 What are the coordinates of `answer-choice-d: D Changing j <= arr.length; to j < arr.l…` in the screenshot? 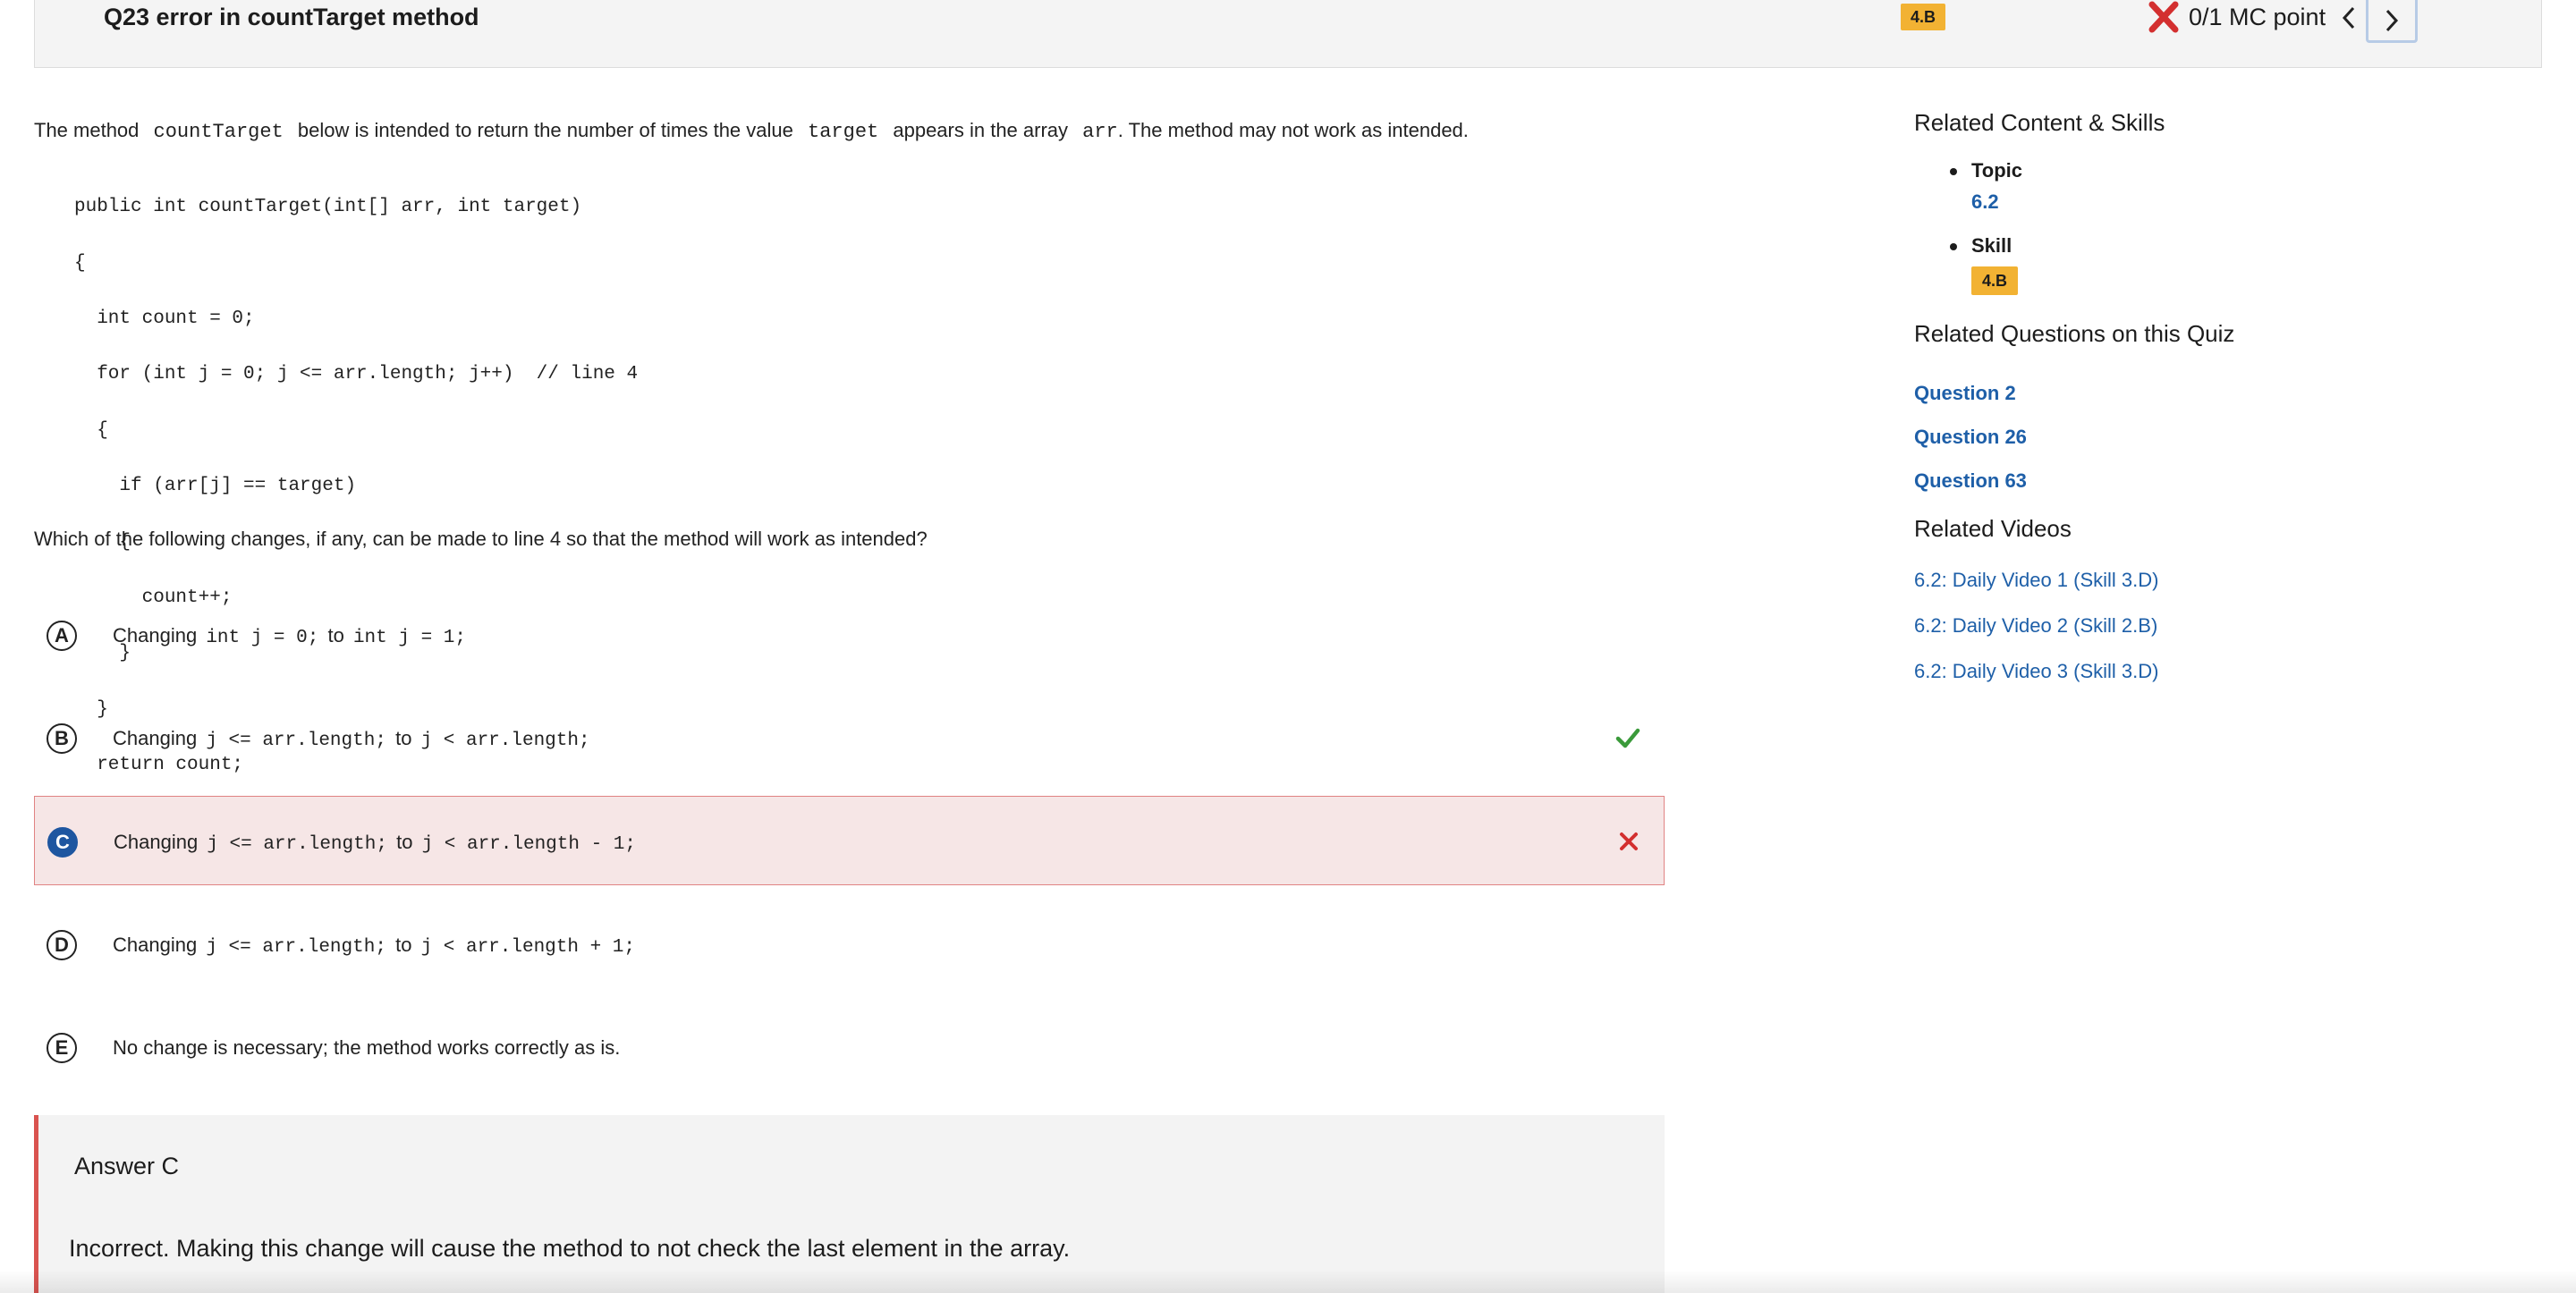 It's located at (849, 945).